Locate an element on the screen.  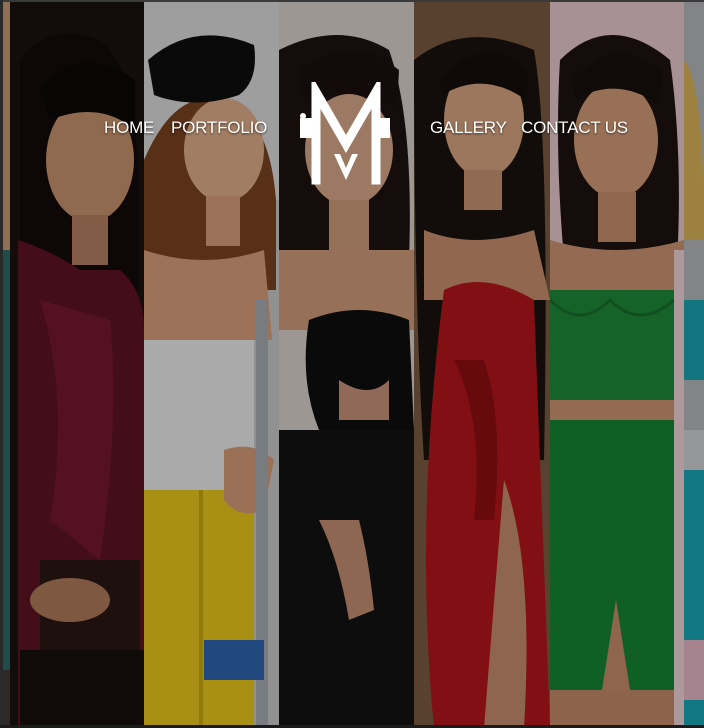
frame-top-border is located at coordinates (352, 1).